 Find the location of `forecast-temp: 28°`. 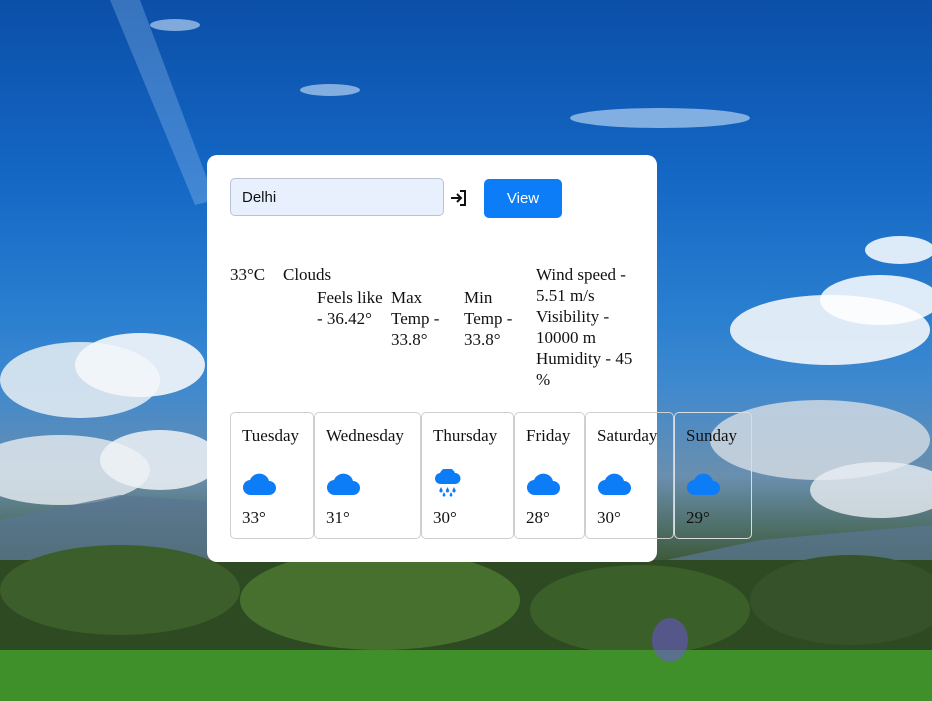

forecast-temp: 28° is located at coordinates (538, 517).